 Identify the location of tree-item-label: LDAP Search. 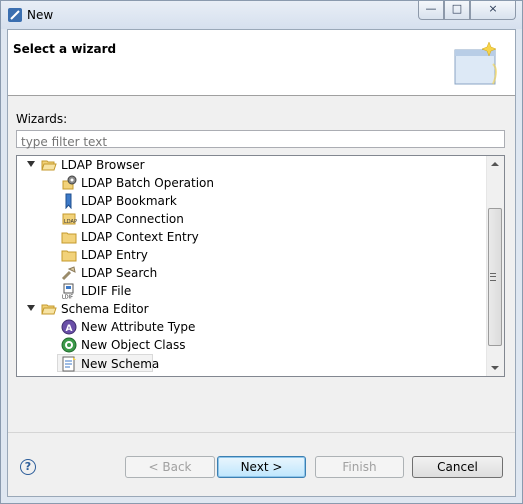
(119, 273).